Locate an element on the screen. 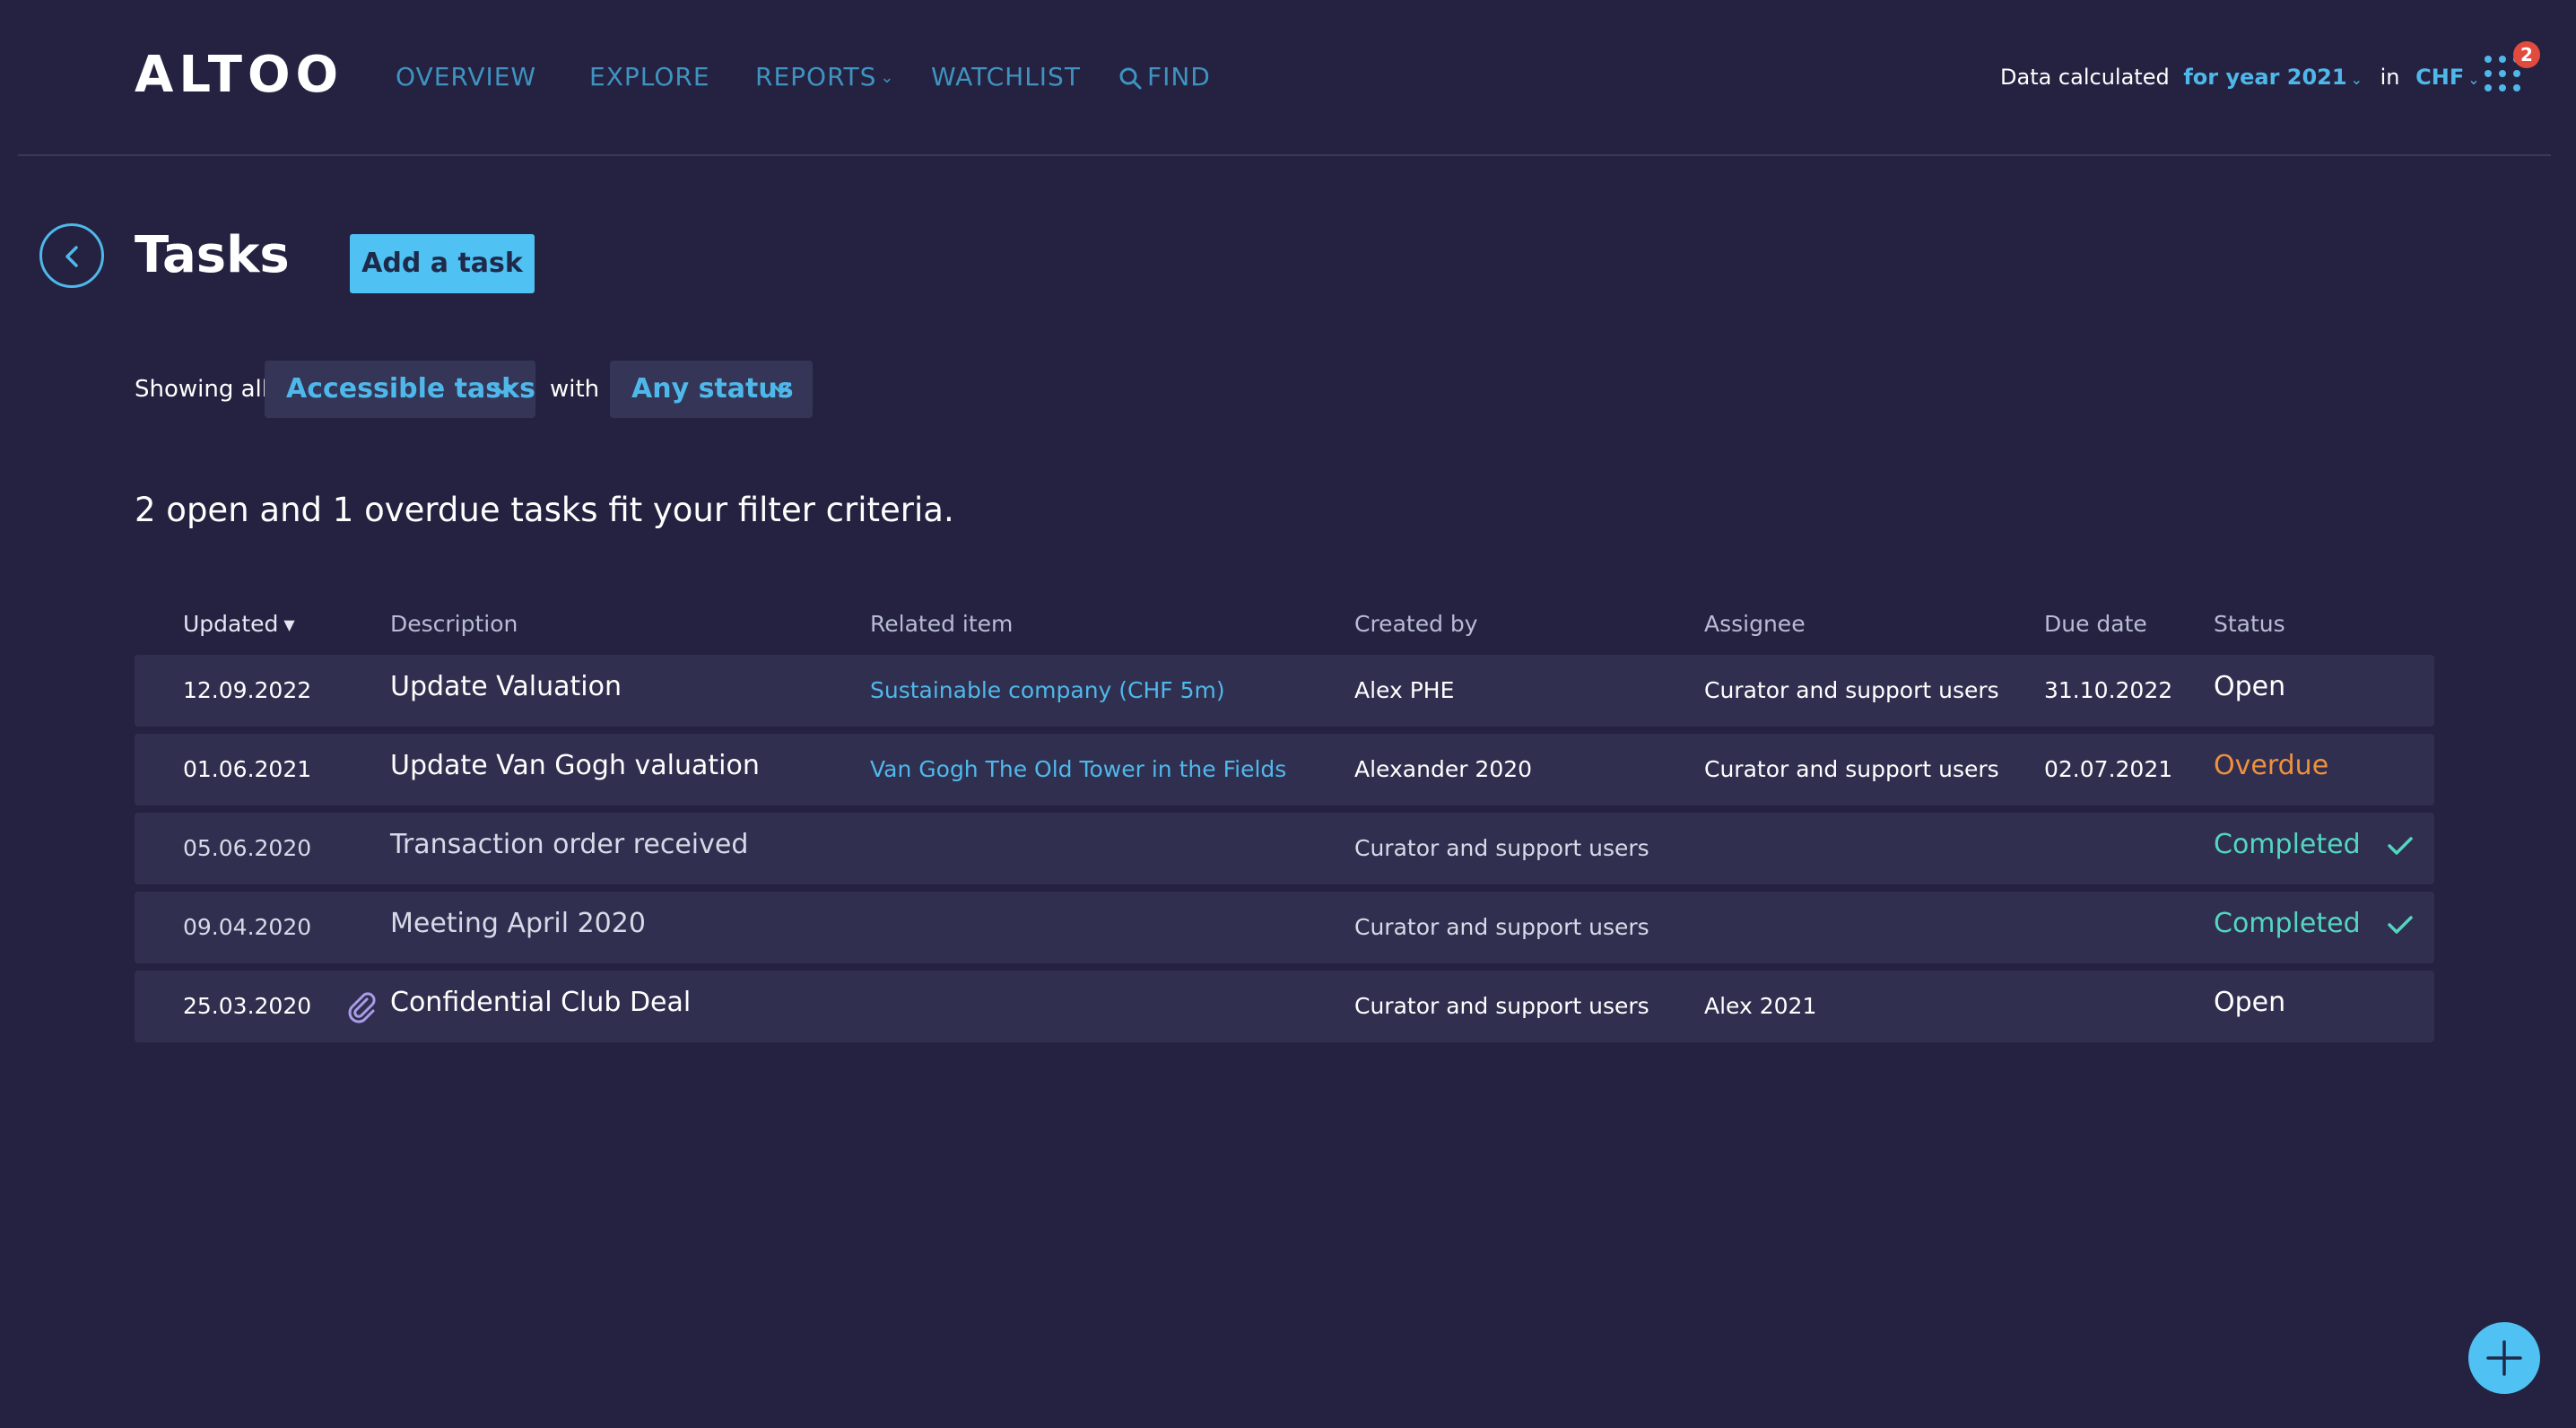 Image resolution: width=2576 pixels, height=1428 pixels. nav-watchlist: WATCHLIST is located at coordinates (1006, 77).